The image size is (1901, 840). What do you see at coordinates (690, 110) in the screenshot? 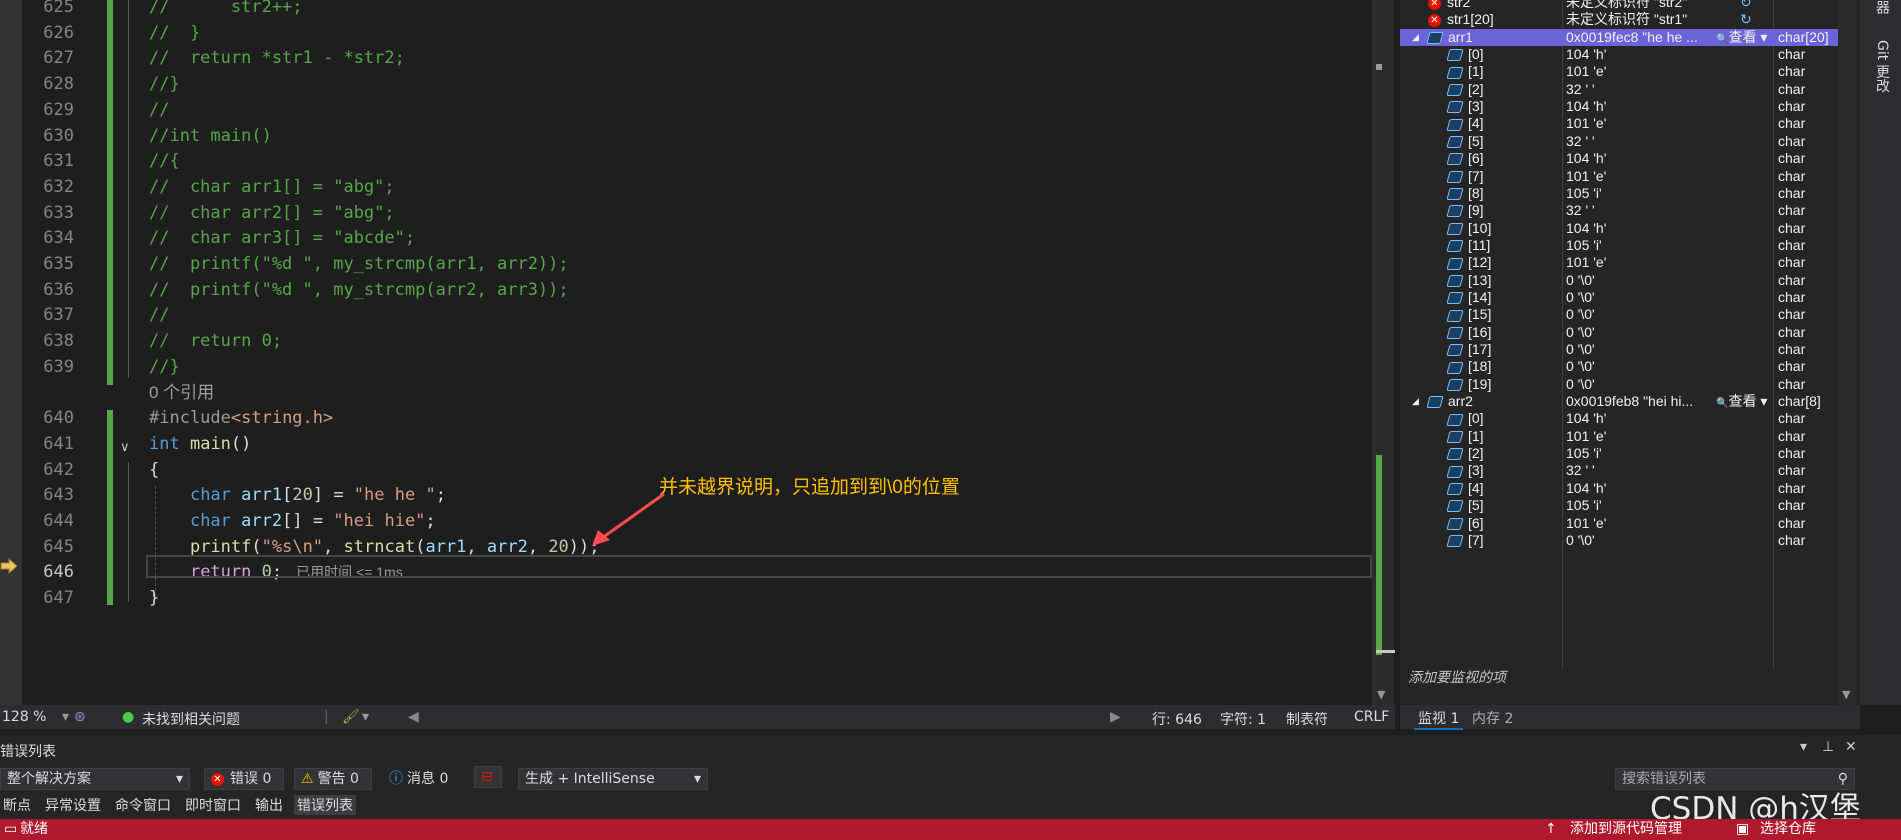
I see `code-line: 629 //` at bounding box center [690, 110].